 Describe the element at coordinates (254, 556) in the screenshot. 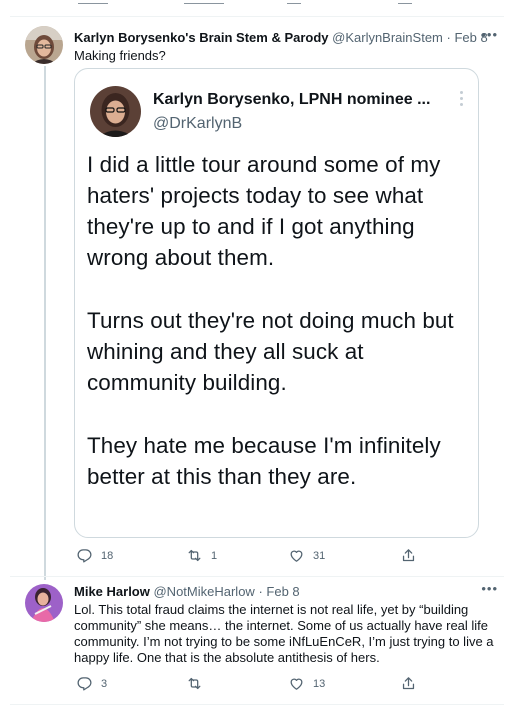

I see `tweet-1-actions: 18 1 31` at that location.